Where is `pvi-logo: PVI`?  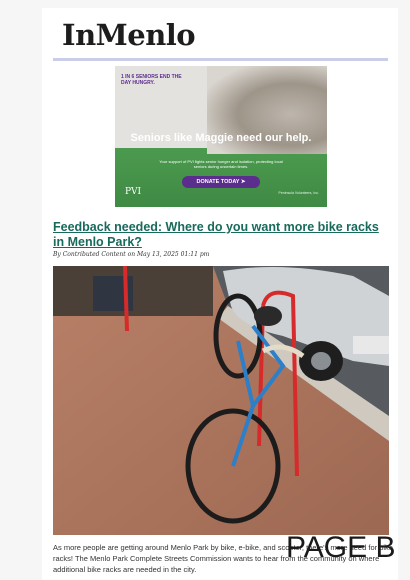 pvi-logo: PVI is located at coordinates (133, 192).